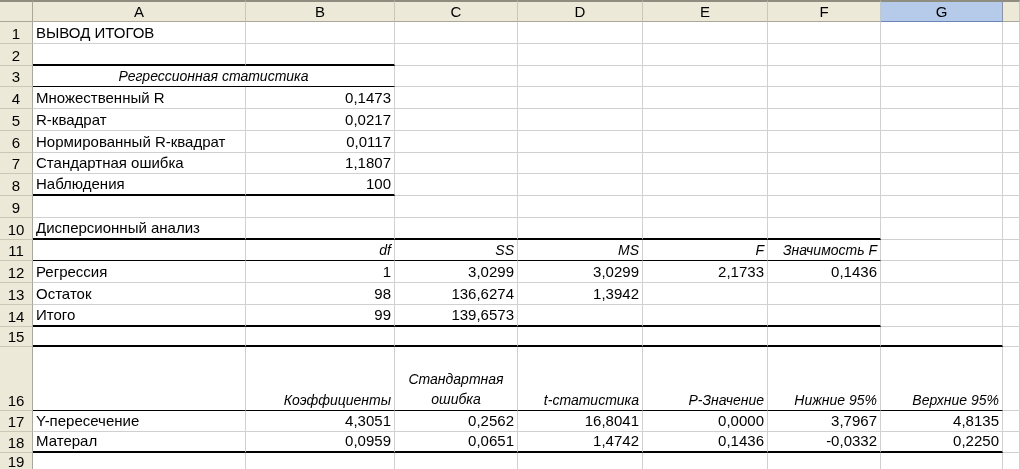 This screenshot has width=1020, height=469. What do you see at coordinates (139, 421) in the screenshot?
I see `table-cell: Y-пересечение` at bounding box center [139, 421].